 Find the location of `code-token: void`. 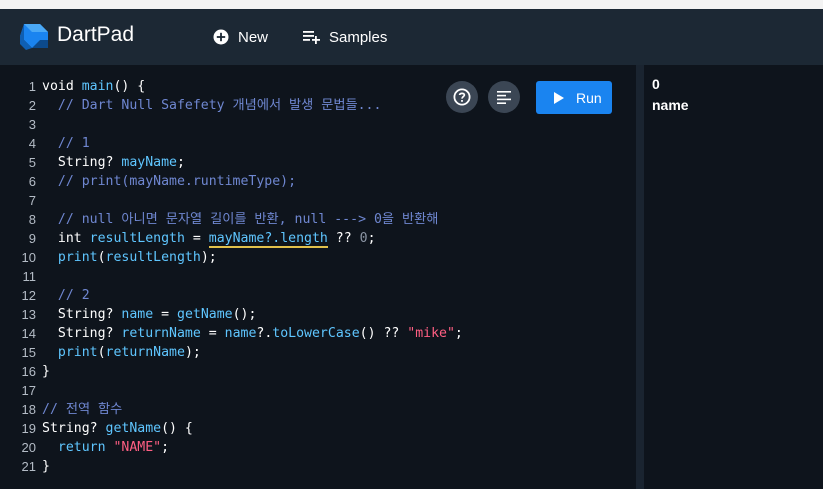

code-token: void is located at coordinates (62, 86).